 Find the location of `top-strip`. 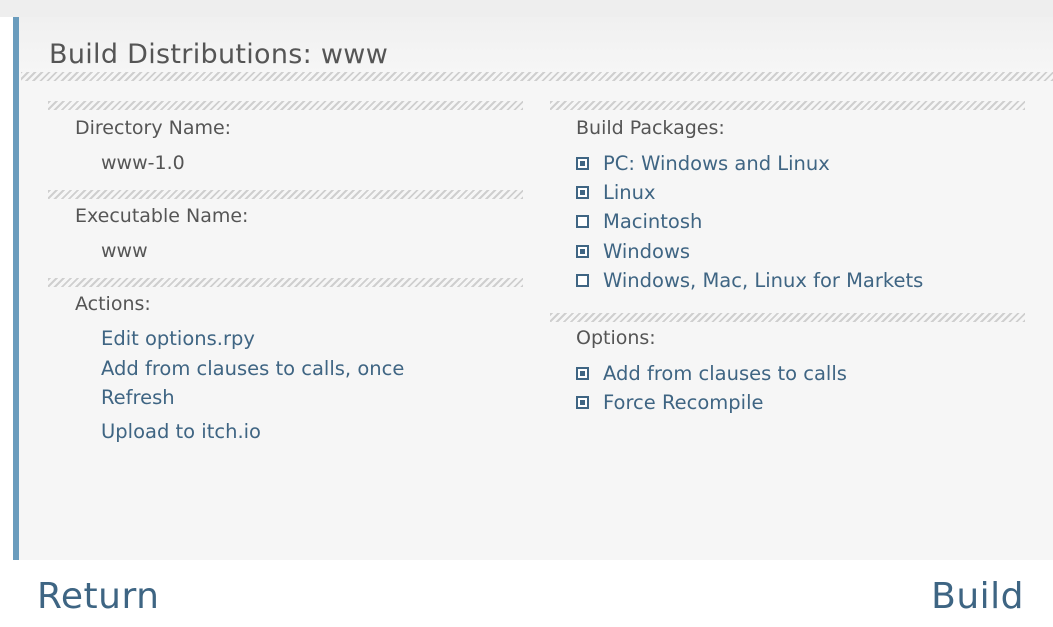

top-strip is located at coordinates (526, 8).